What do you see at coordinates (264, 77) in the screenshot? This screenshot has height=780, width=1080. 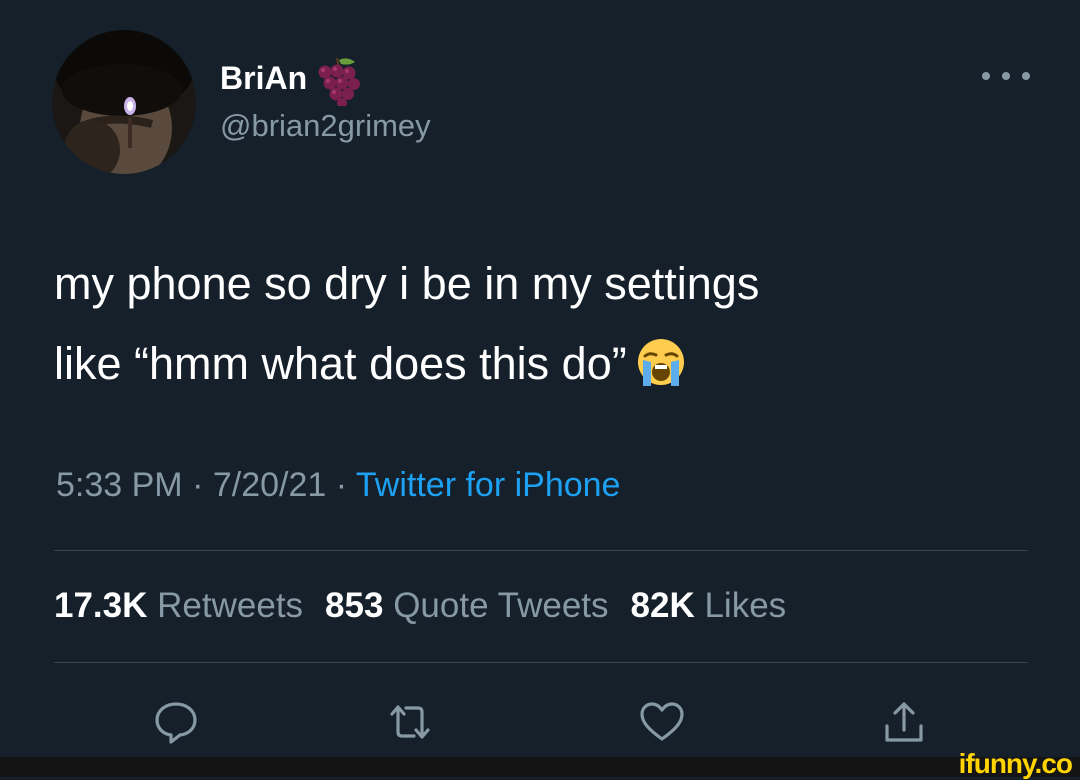 I see `display-name-text: BriAn` at bounding box center [264, 77].